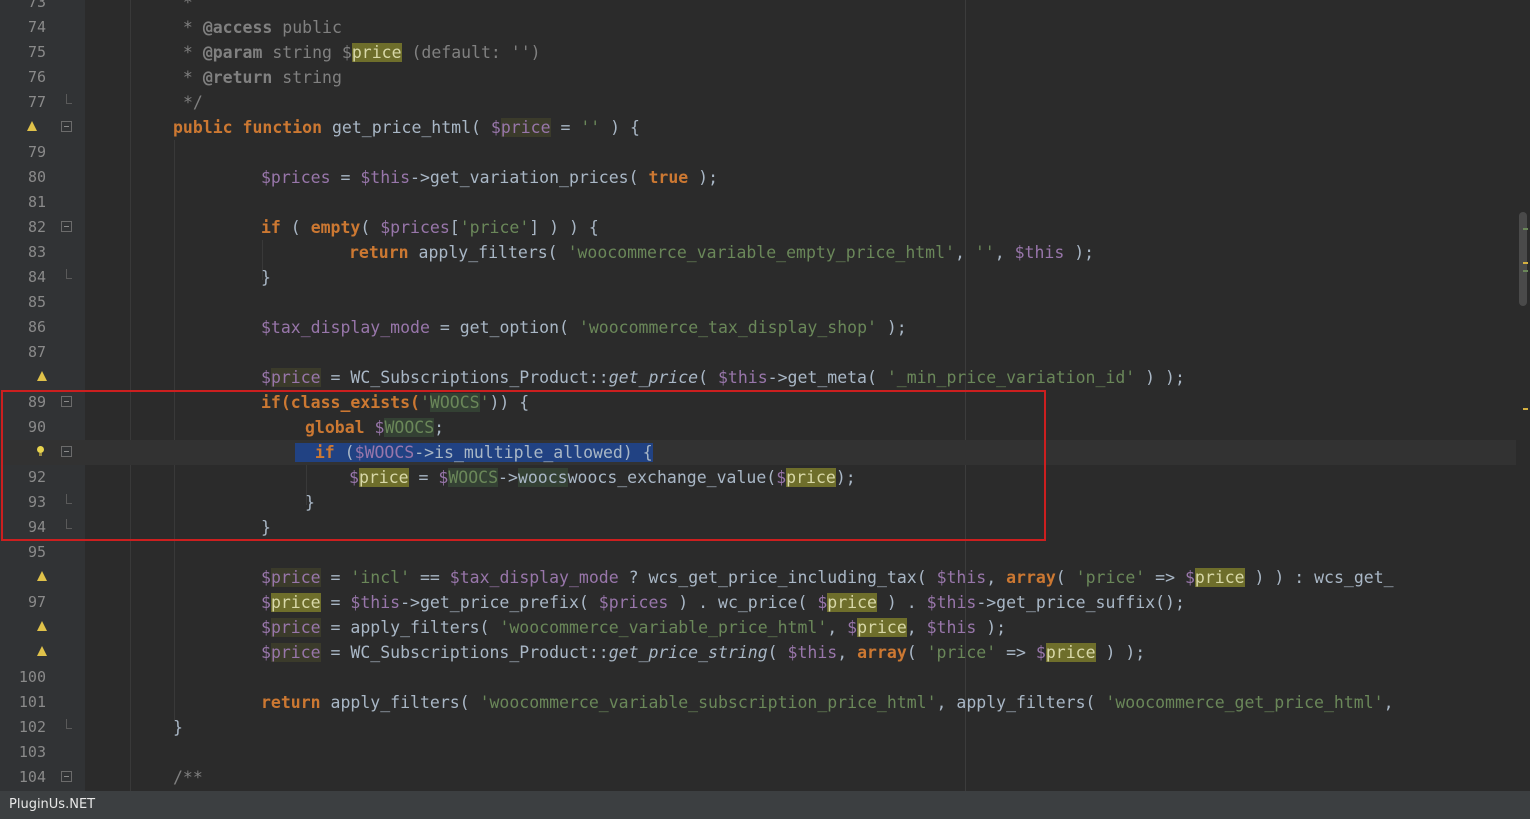 The height and width of the screenshot is (819, 1530). I want to click on line-number: 73, so click(36, 5).